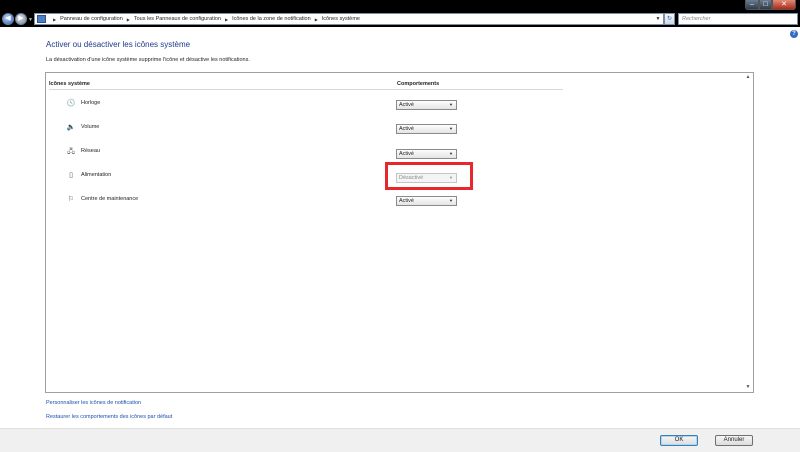 The image size is (800, 452). Describe the element at coordinates (784, 5) in the screenshot. I see `close-button: ✕` at that location.